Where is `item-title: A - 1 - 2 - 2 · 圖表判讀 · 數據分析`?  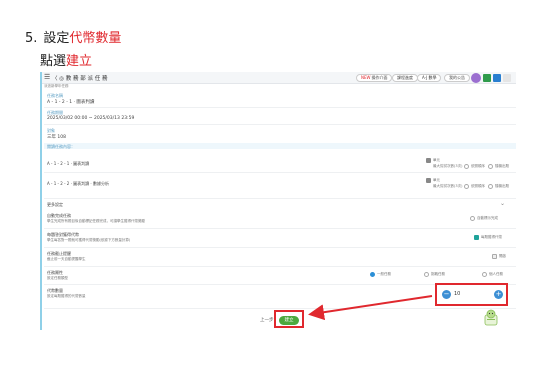
item-title: A - 1 - 2 - 2 · 圖表判讀 · 數據分析 is located at coordinates (78, 183).